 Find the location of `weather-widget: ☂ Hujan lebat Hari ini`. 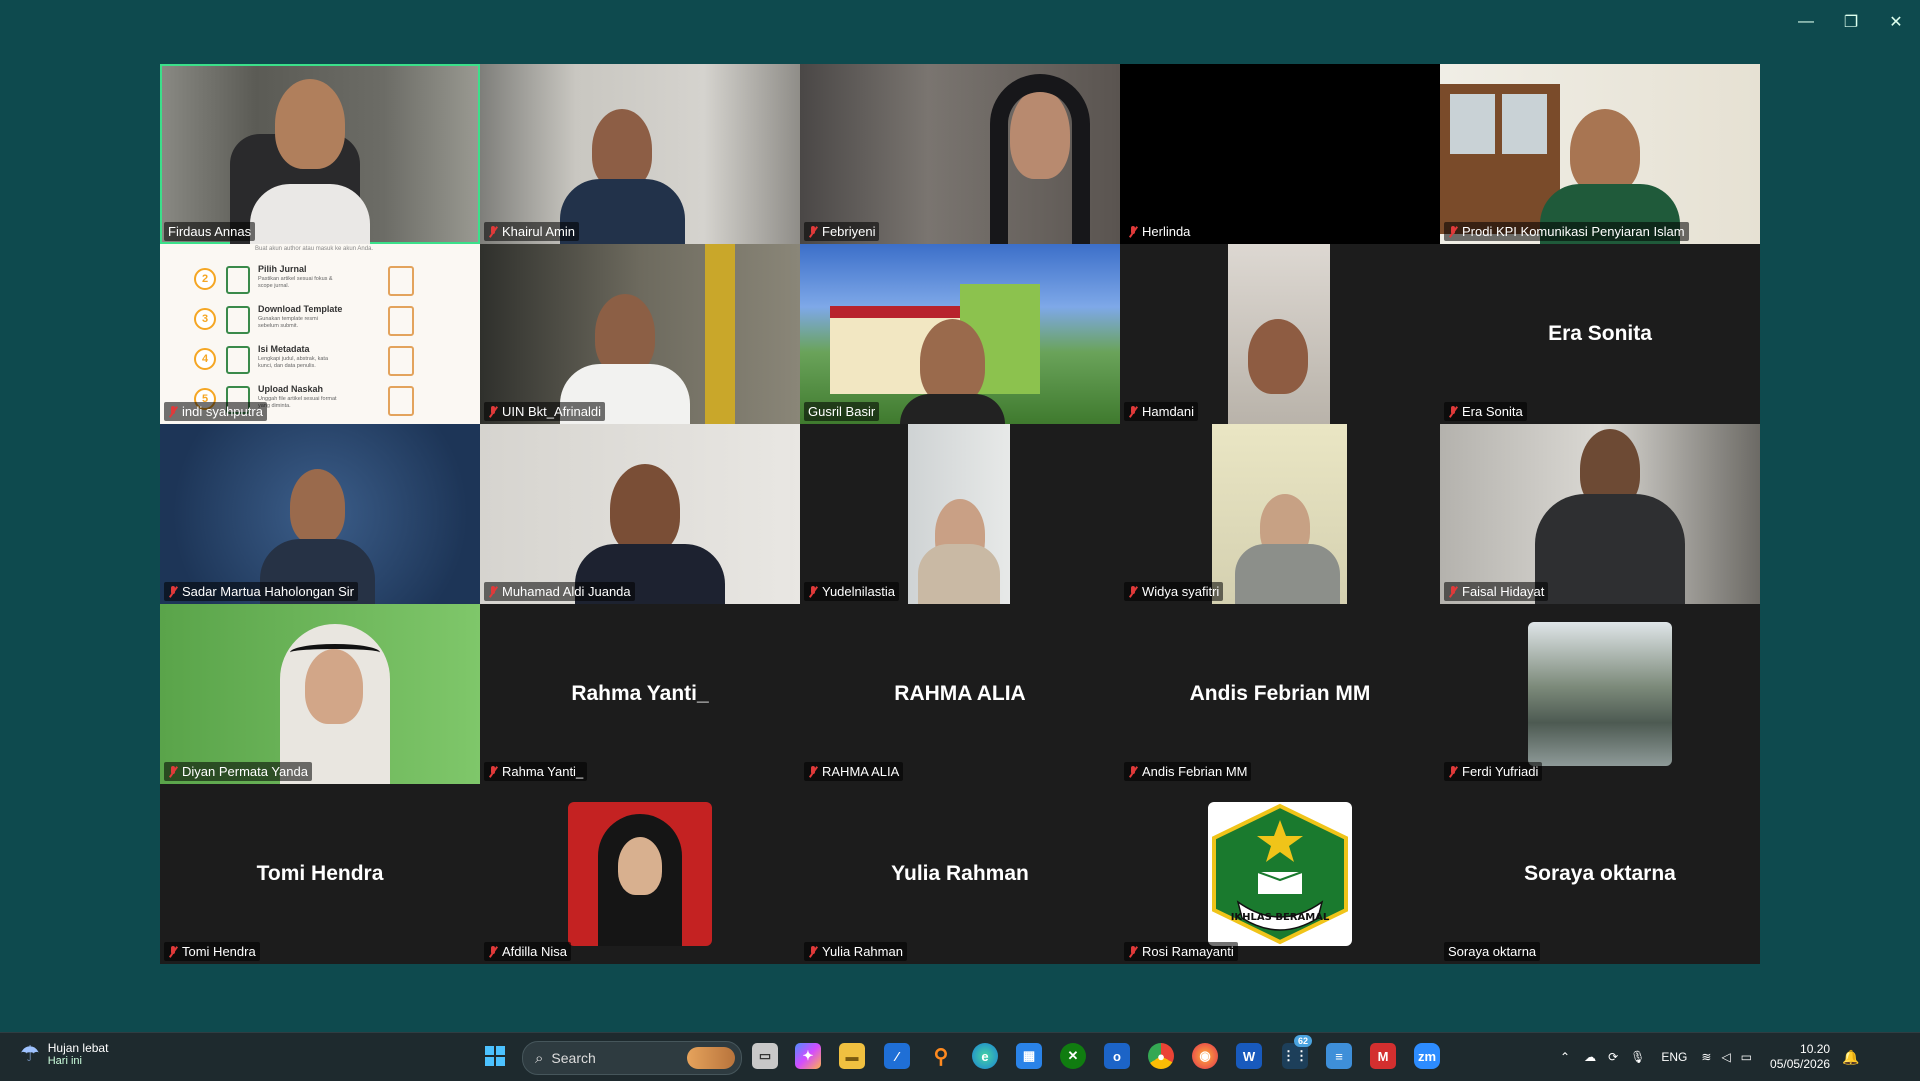

weather-widget: ☂ Hujan lebat Hari ini is located at coordinates (64, 1054).